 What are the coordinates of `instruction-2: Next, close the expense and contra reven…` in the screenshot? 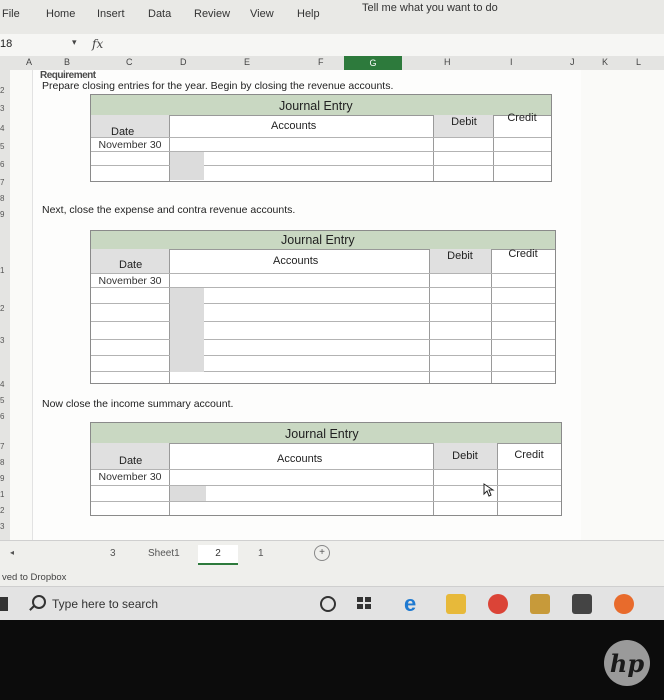 It's located at (169, 210).